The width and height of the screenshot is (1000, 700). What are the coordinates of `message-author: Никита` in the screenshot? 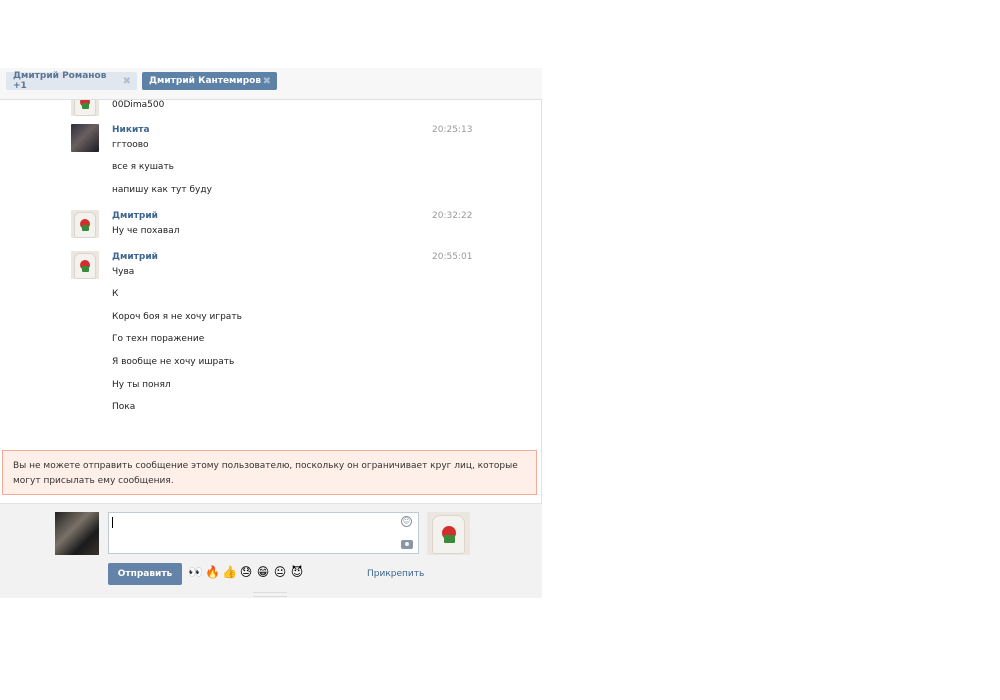 It's located at (131, 130).